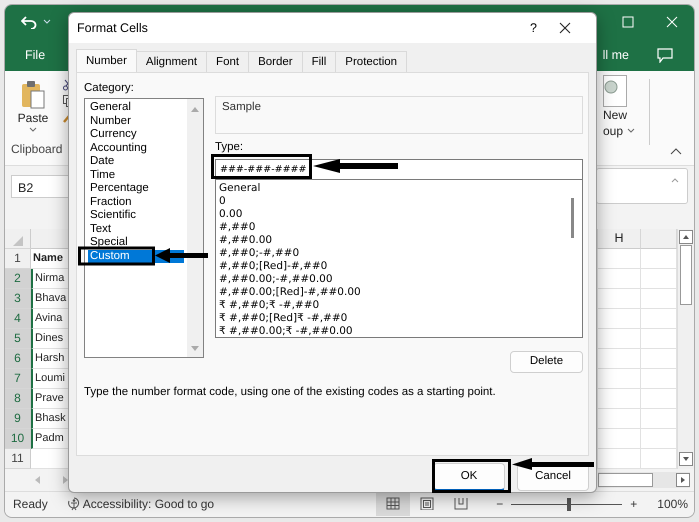 The height and width of the screenshot is (522, 699). What do you see at coordinates (18, 399) in the screenshot?
I see `row-header: 8` at bounding box center [18, 399].